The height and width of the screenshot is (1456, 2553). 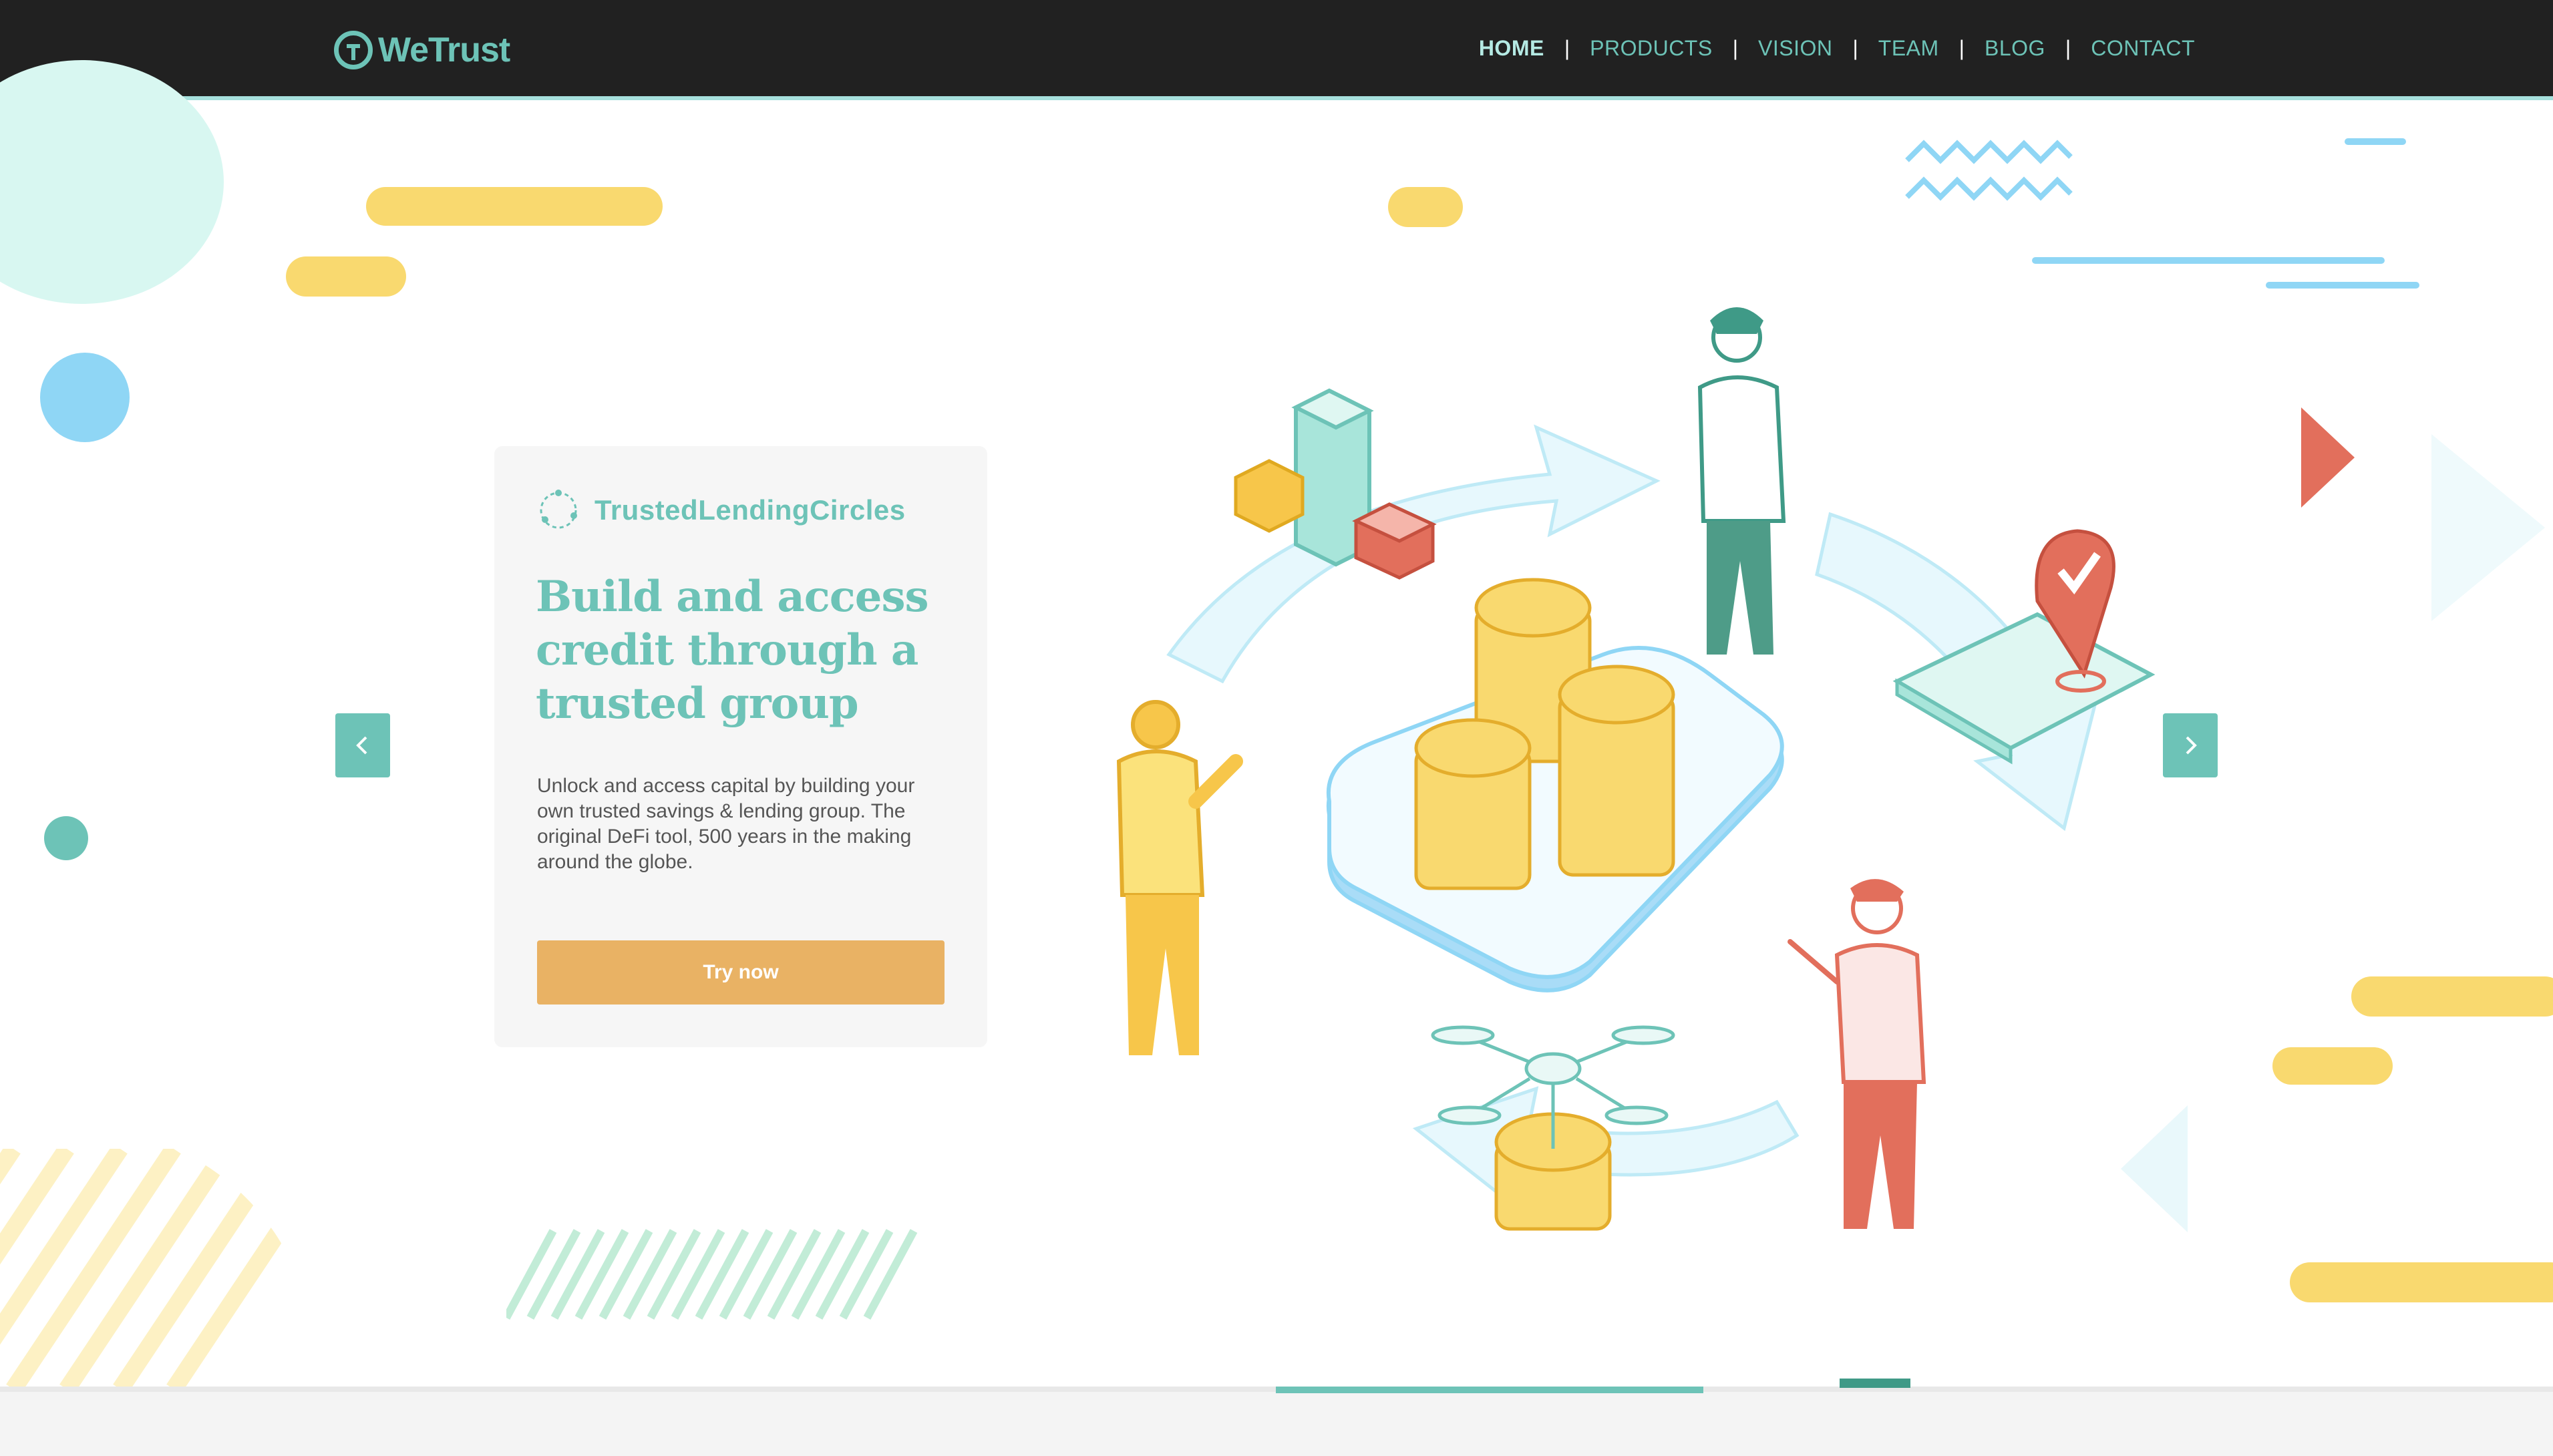 I want to click on zigzag-decoration, so click(x=1989, y=170).